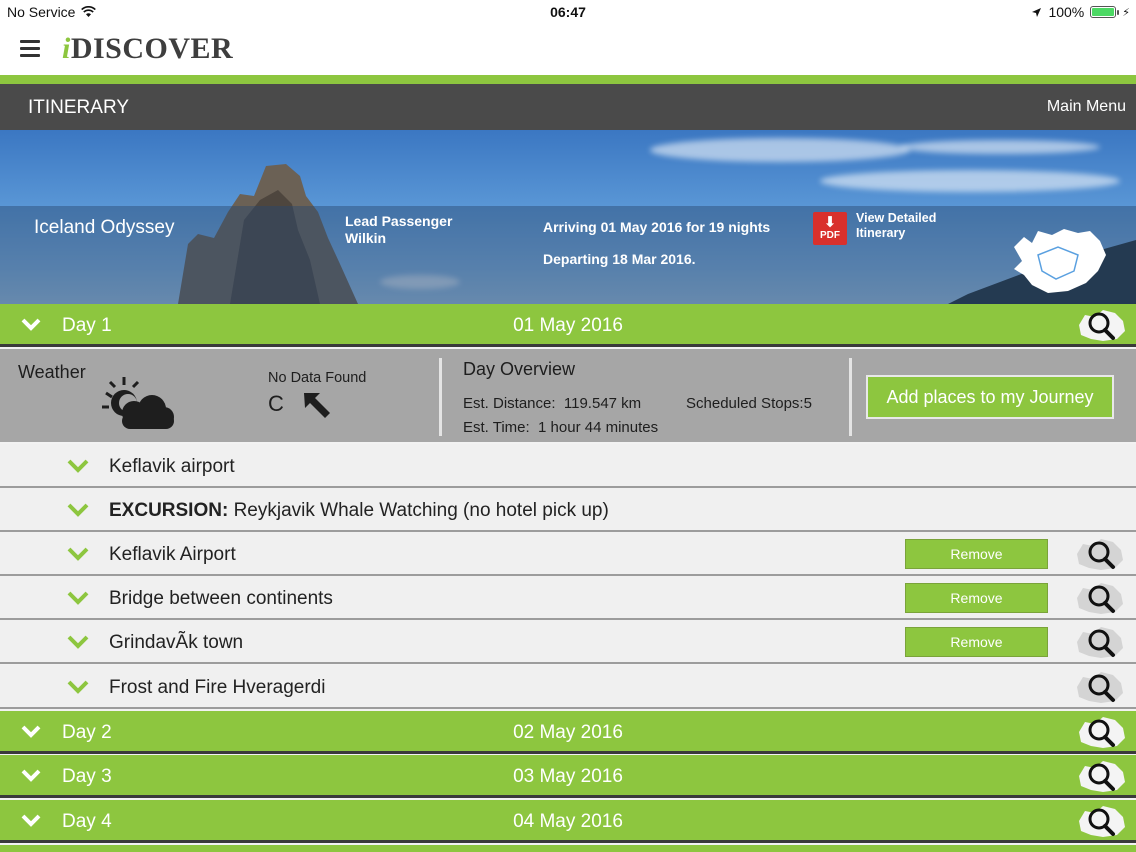  What do you see at coordinates (990, 397) in the screenshot?
I see `add-places-button: Add places to my Journey` at bounding box center [990, 397].